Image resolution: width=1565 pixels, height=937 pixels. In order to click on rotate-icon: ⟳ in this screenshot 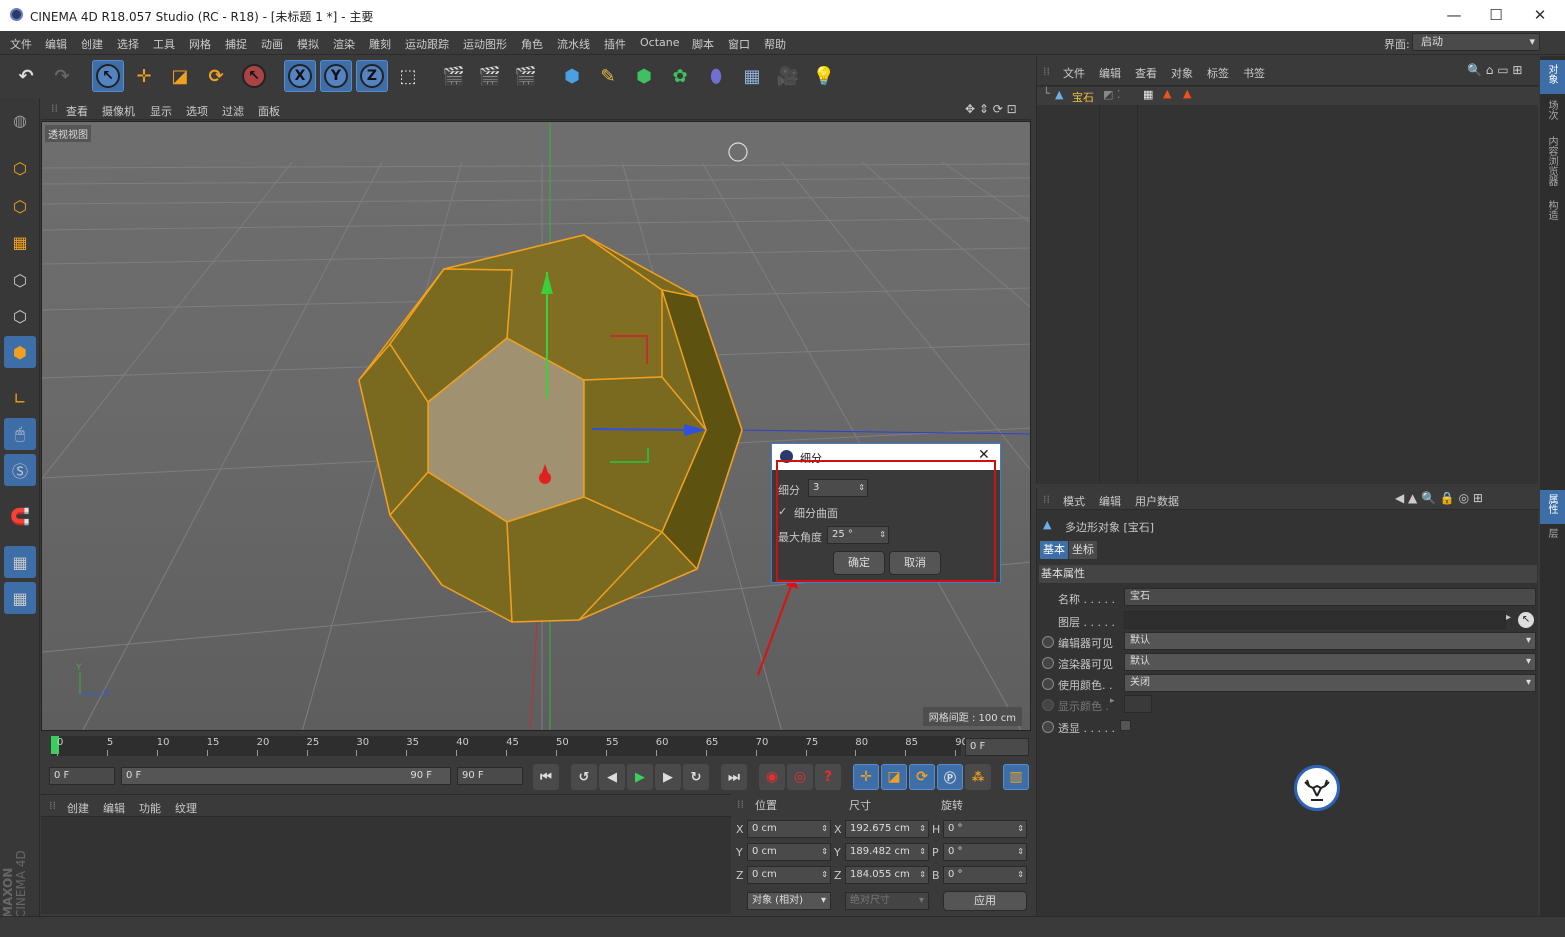, I will do `click(216, 76)`.